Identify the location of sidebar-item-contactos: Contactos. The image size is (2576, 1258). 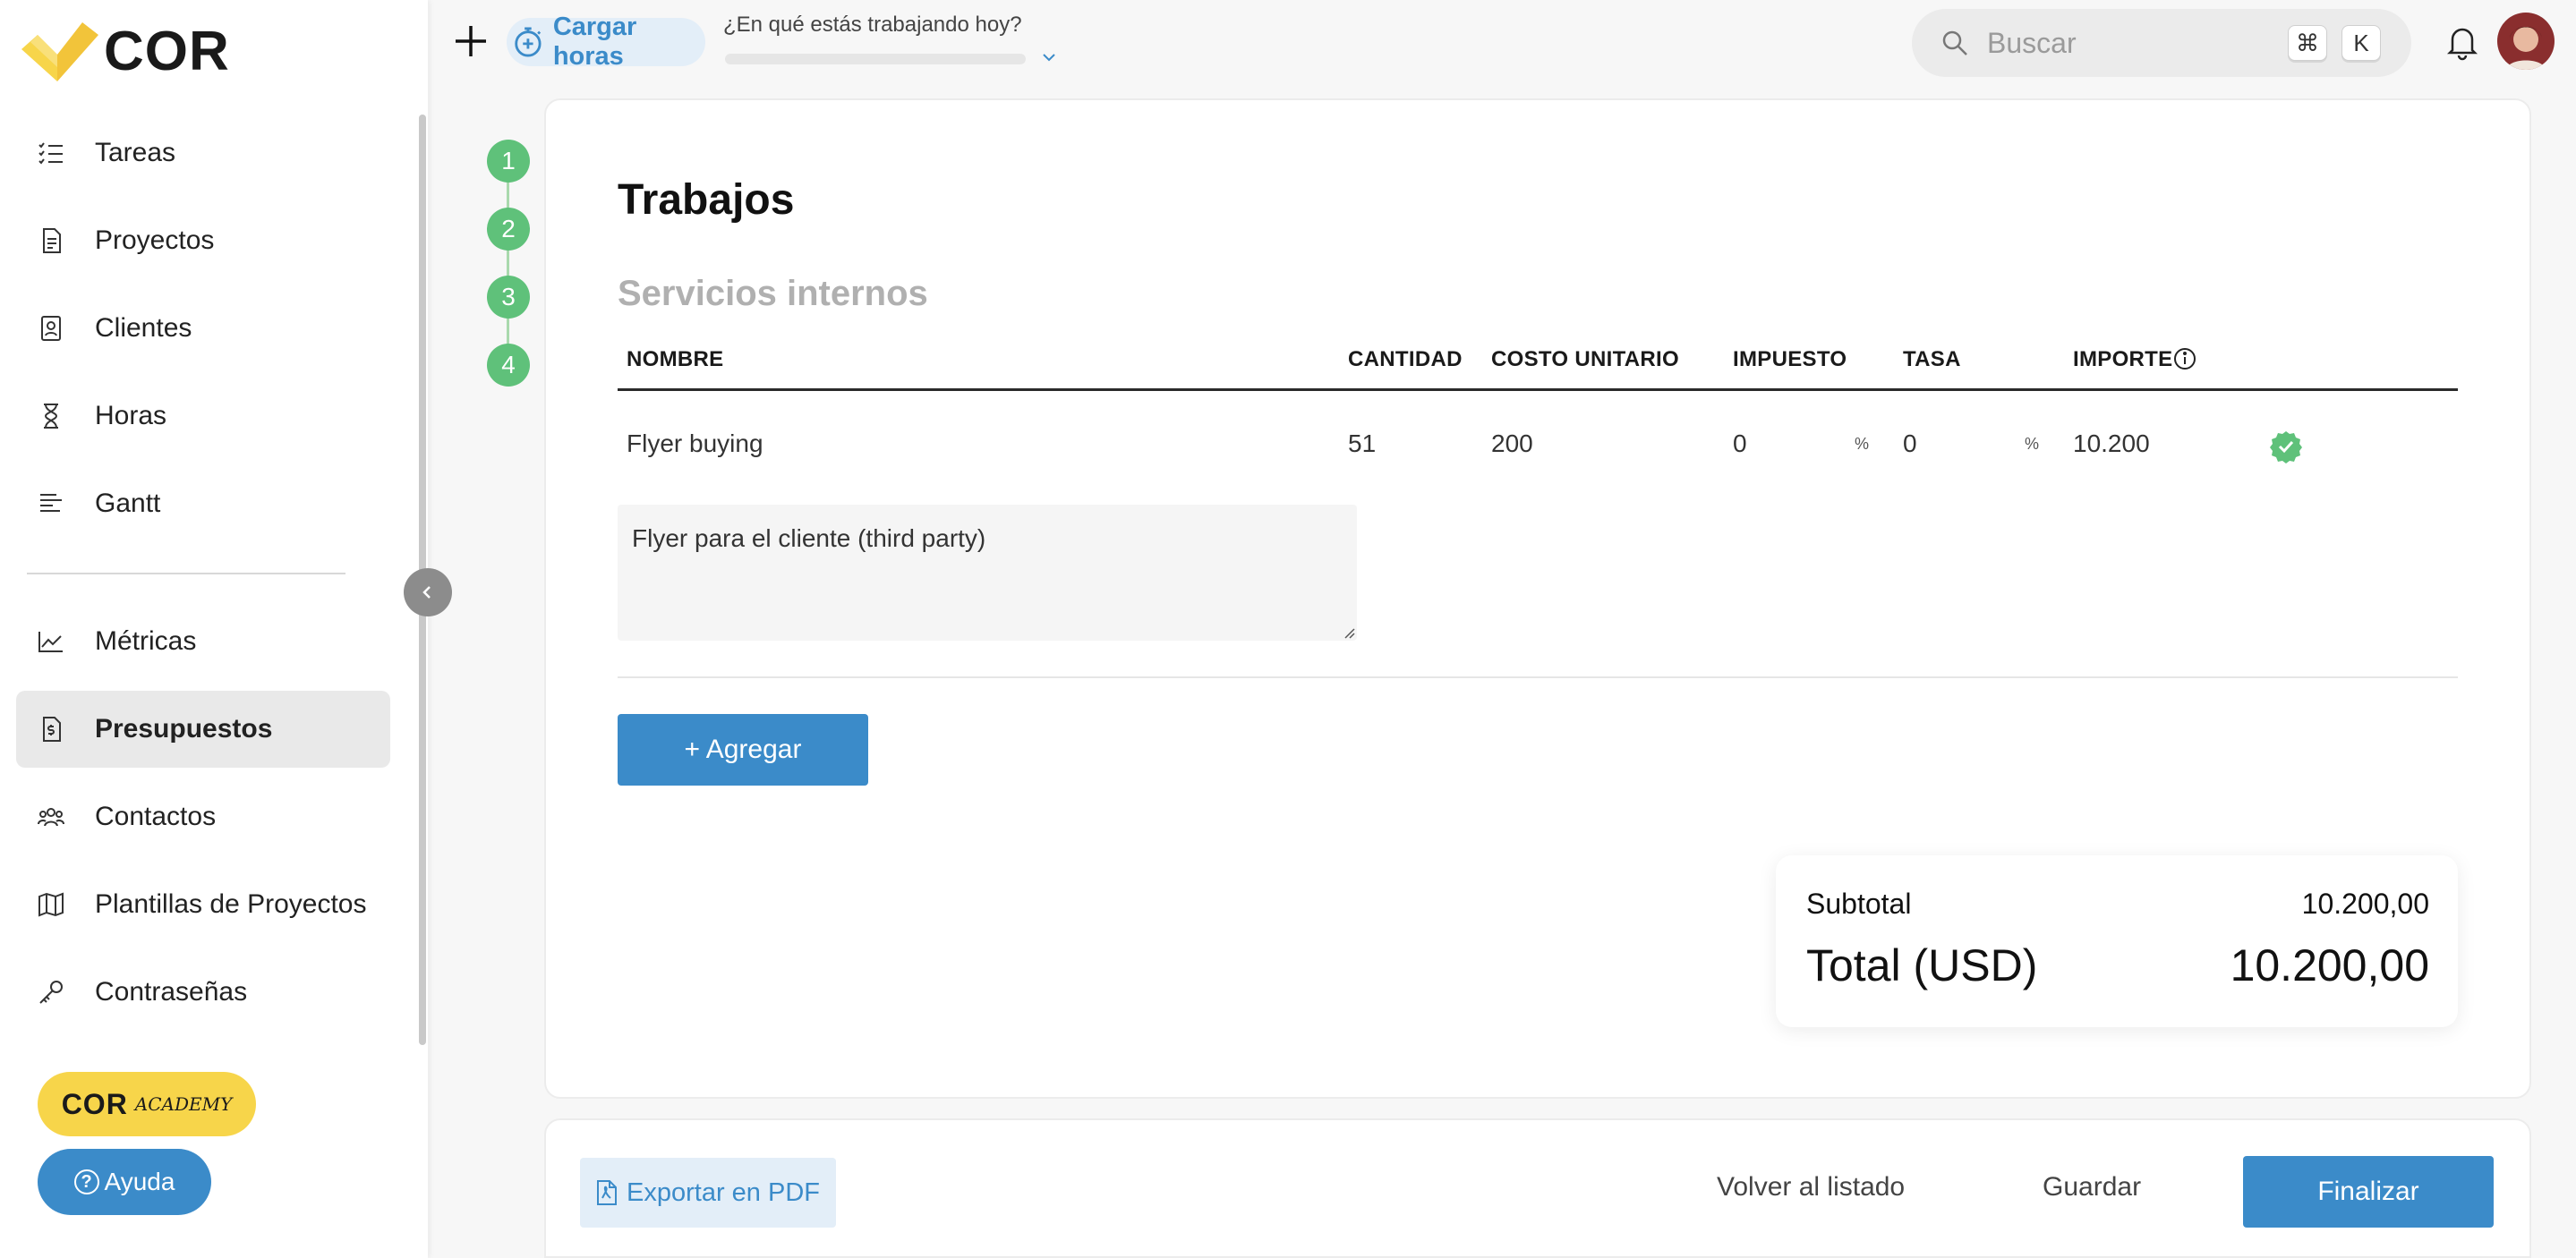
(203, 817).